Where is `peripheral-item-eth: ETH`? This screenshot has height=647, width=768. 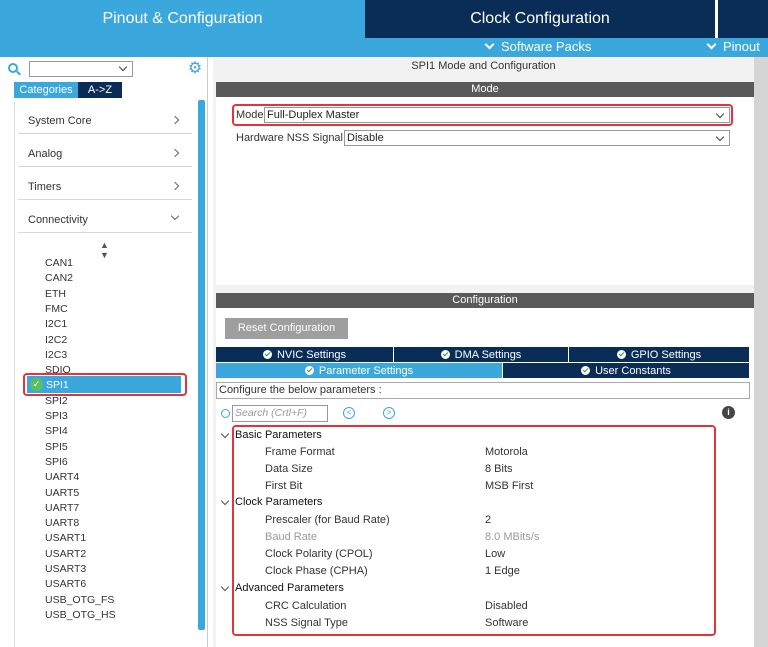 peripheral-item-eth: ETH is located at coordinates (55, 294).